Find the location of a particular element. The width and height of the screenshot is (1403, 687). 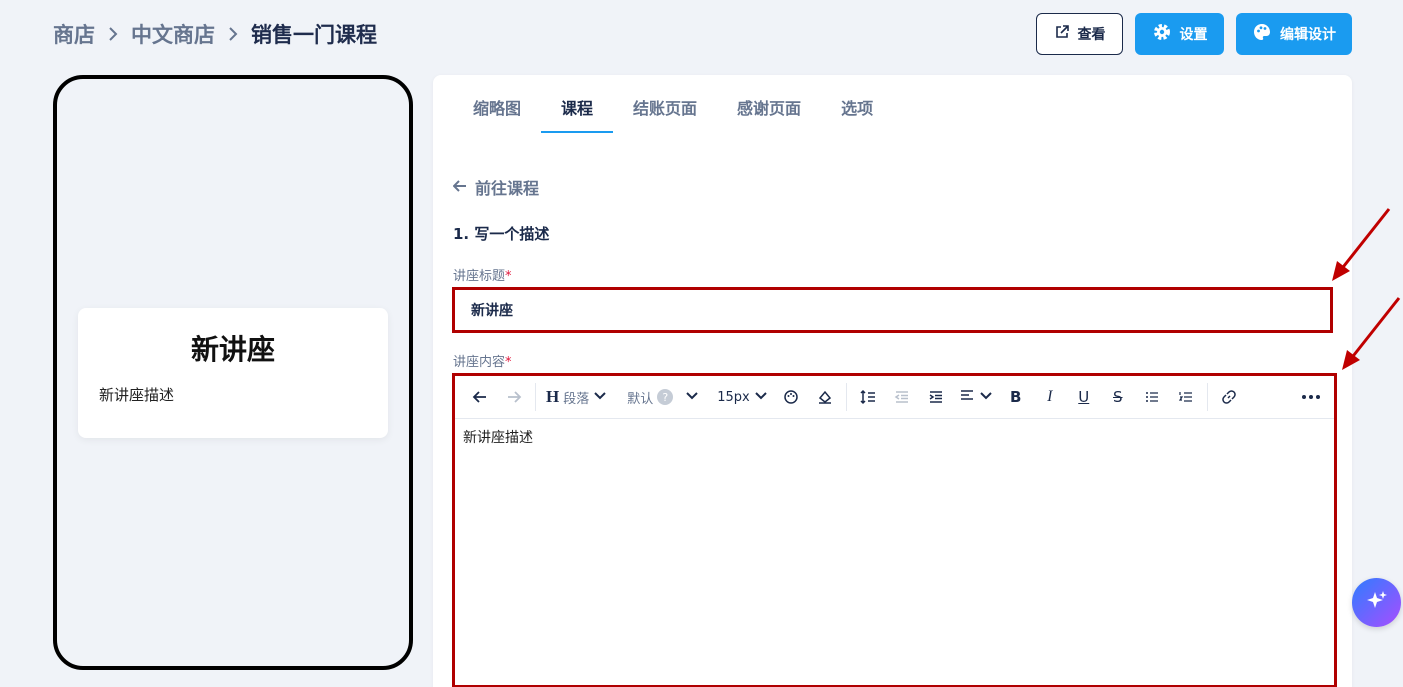

title-field-label-text: 讲座标题 is located at coordinates (479, 276).